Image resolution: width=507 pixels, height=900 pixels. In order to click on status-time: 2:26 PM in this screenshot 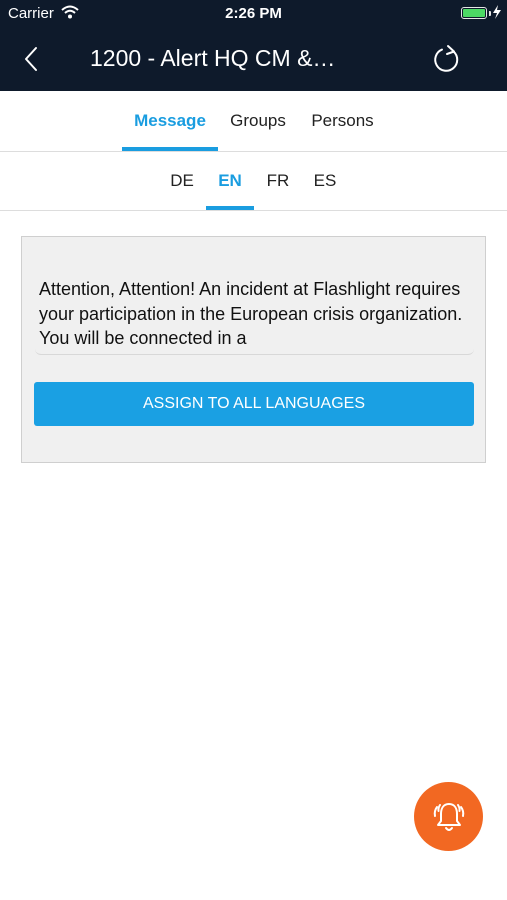, I will do `click(253, 13)`.